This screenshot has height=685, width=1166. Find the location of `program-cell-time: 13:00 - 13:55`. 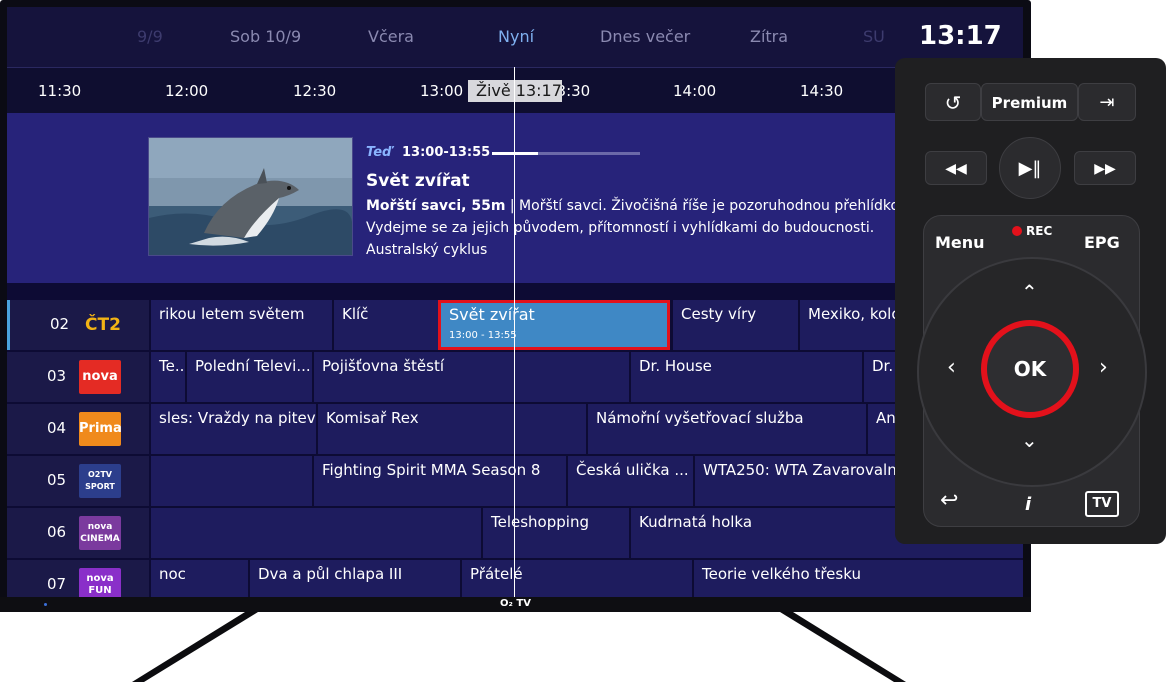

program-cell-time: 13:00 - 13:55 is located at coordinates (483, 335).